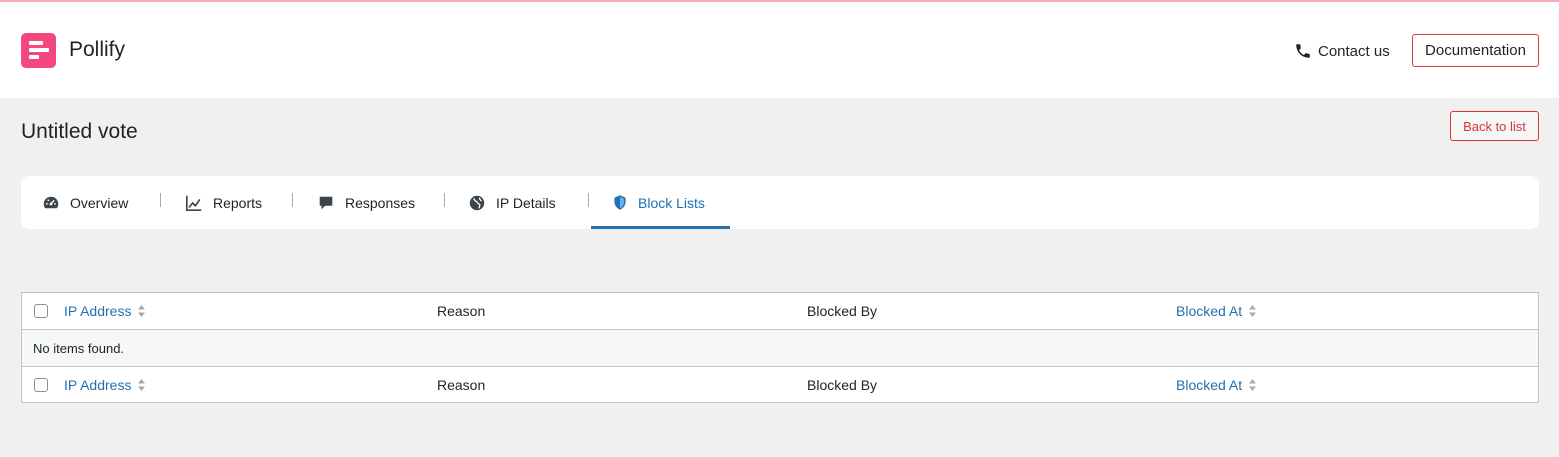 The height and width of the screenshot is (457, 1559). What do you see at coordinates (526, 202) in the screenshot?
I see `tab-ip-details-label: IP Details` at bounding box center [526, 202].